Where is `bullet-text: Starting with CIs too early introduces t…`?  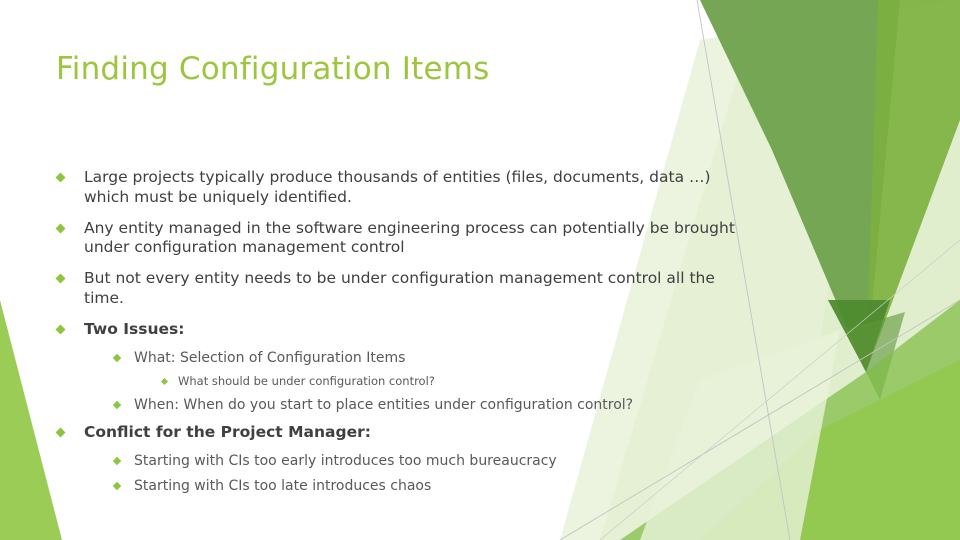 bullet-text: Starting with CIs too early introduces t… is located at coordinates (345, 460).